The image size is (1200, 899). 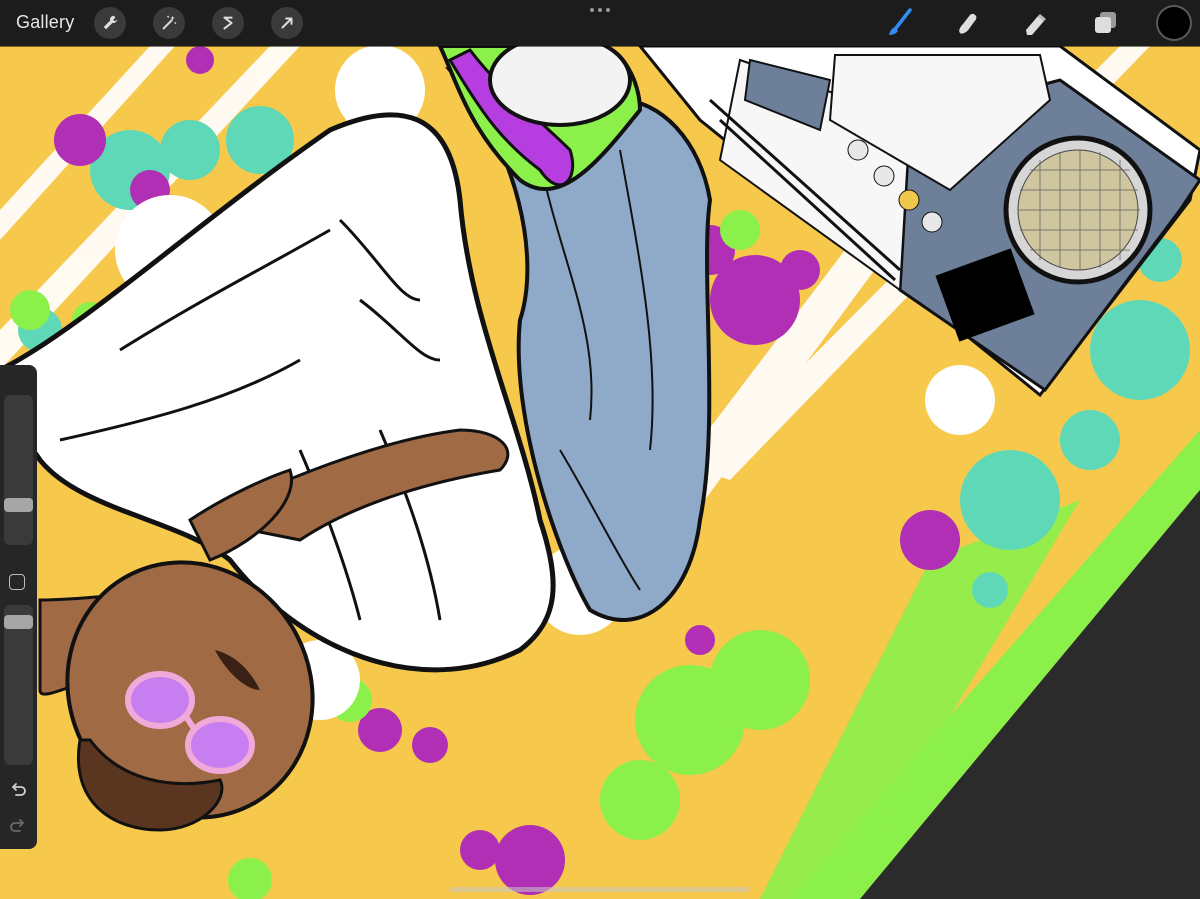 I want to click on opacity-handle, so click(x=18, y=622).